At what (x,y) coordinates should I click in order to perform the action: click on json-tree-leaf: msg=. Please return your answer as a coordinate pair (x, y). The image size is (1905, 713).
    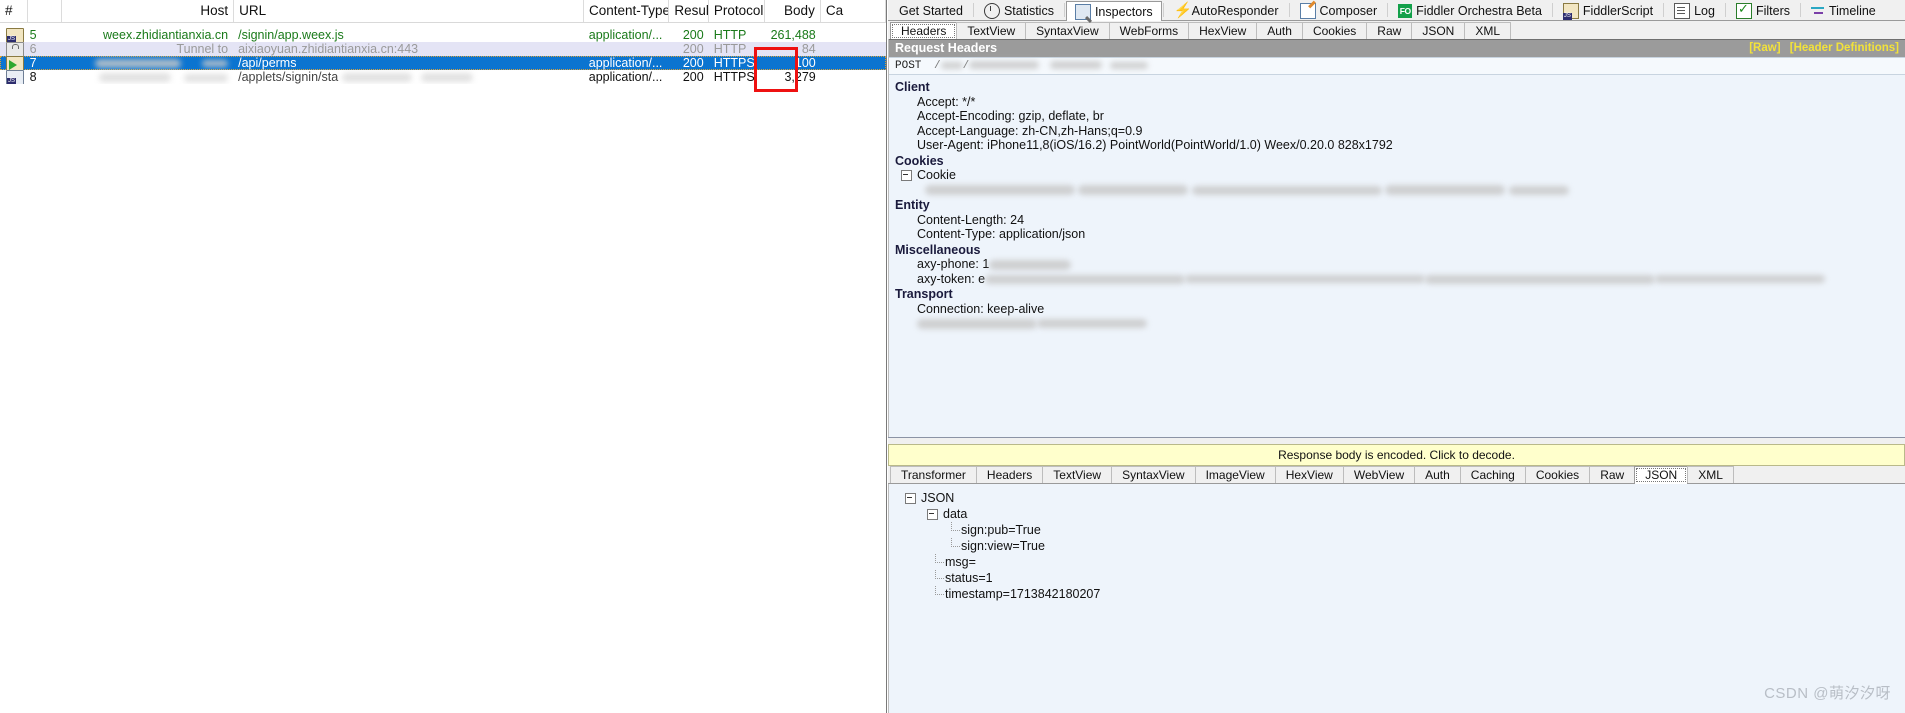
    Looking at the image, I should click on (1402, 562).